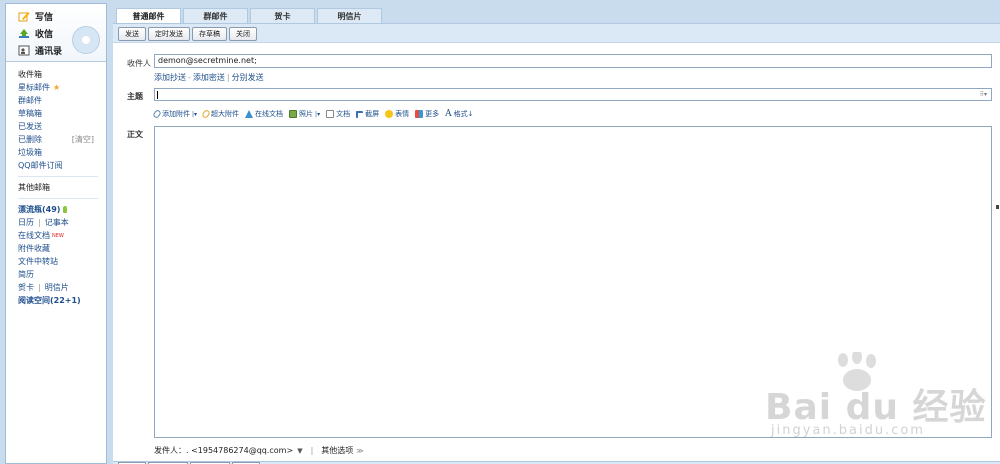  Describe the element at coordinates (26, 222) in the screenshot. I see `calendar-link: 日历` at that location.